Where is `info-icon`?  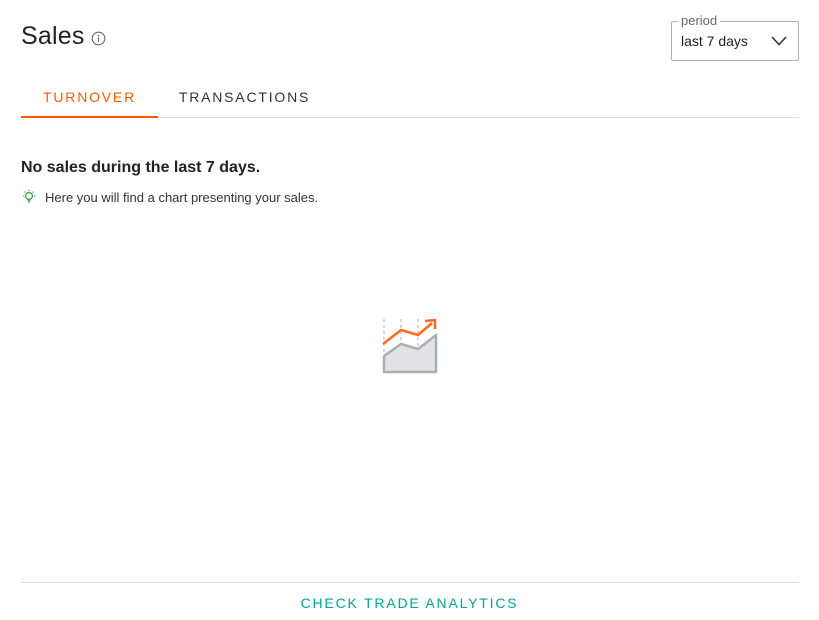
info-icon is located at coordinates (98, 38).